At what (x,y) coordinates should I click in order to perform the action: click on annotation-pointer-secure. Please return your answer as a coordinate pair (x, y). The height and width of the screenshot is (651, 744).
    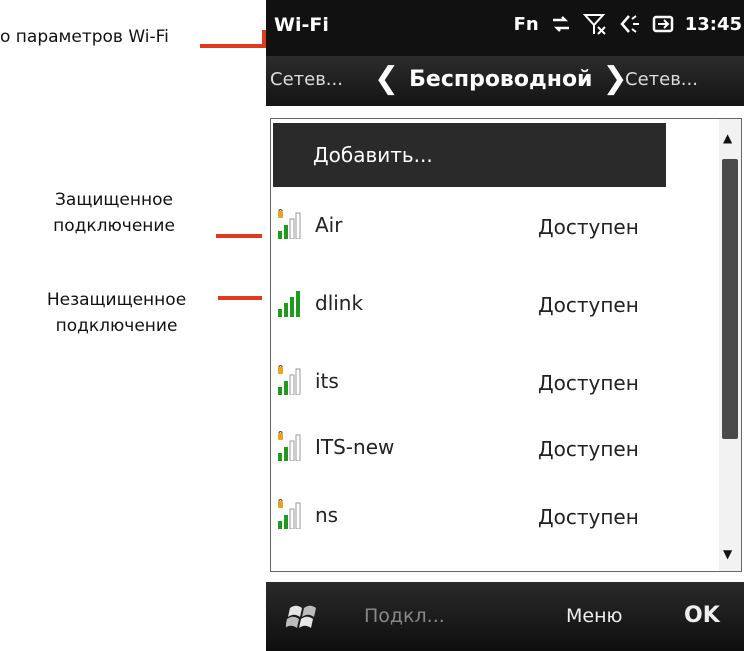
    Looking at the image, I should click on (239, 236).